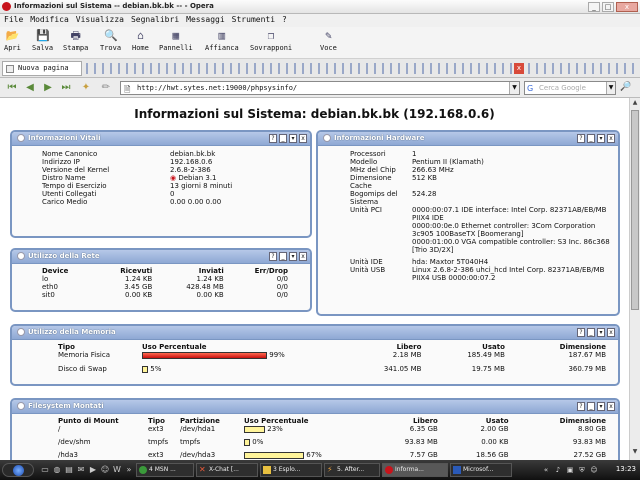 Image resolution: width=640 pixels, height=480 pixels. I want to click on tray-arrow-icon: «, so click(546, 470).